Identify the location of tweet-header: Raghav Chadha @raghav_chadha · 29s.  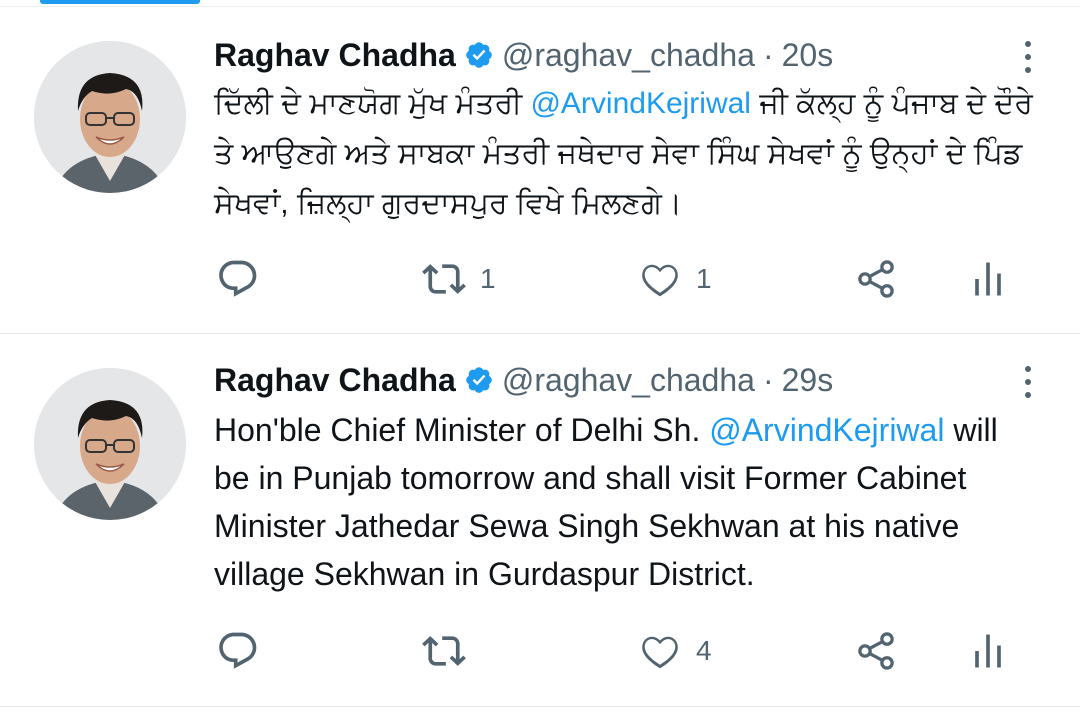
(617, 380).